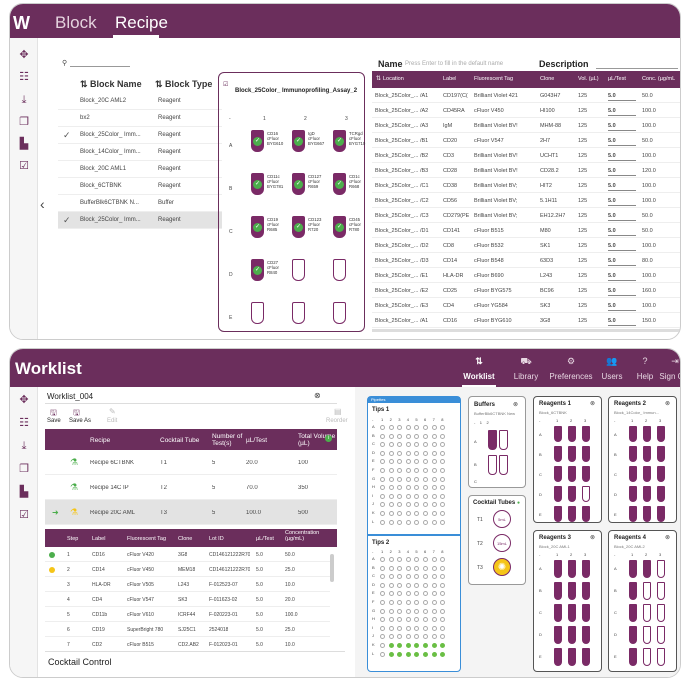 This screenshot has width=684, height=681. Describe the element at coordinates (24, 515) in the screenshot. I see `checklist-icon: ☑` at that location.